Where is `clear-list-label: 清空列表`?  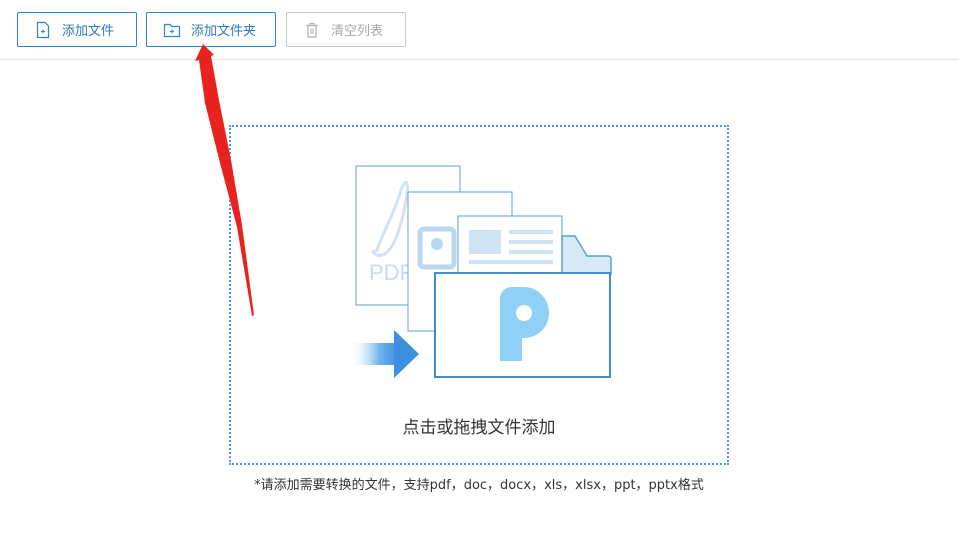 clear-list-label: 清空列表 is located at coordinates (357, 31).